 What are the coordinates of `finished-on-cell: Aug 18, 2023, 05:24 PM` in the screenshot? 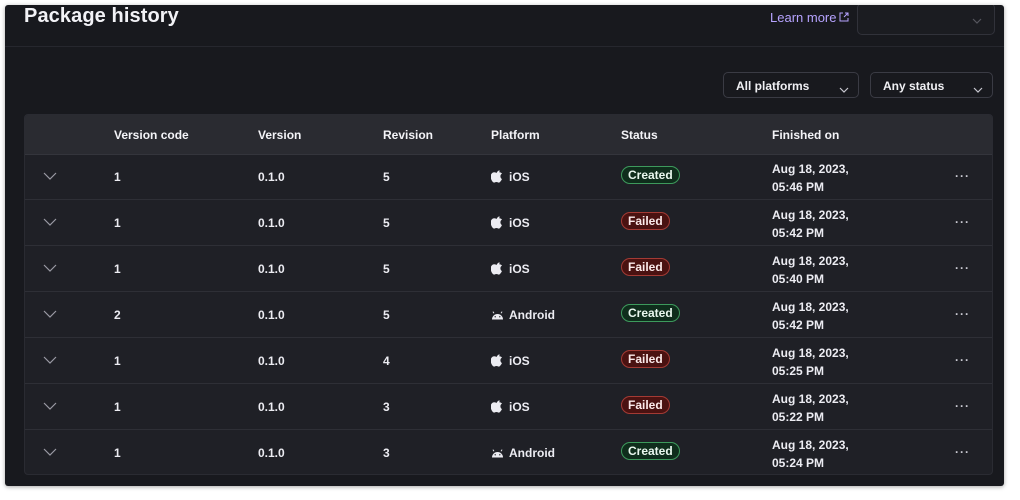 It's located at (810, 454).